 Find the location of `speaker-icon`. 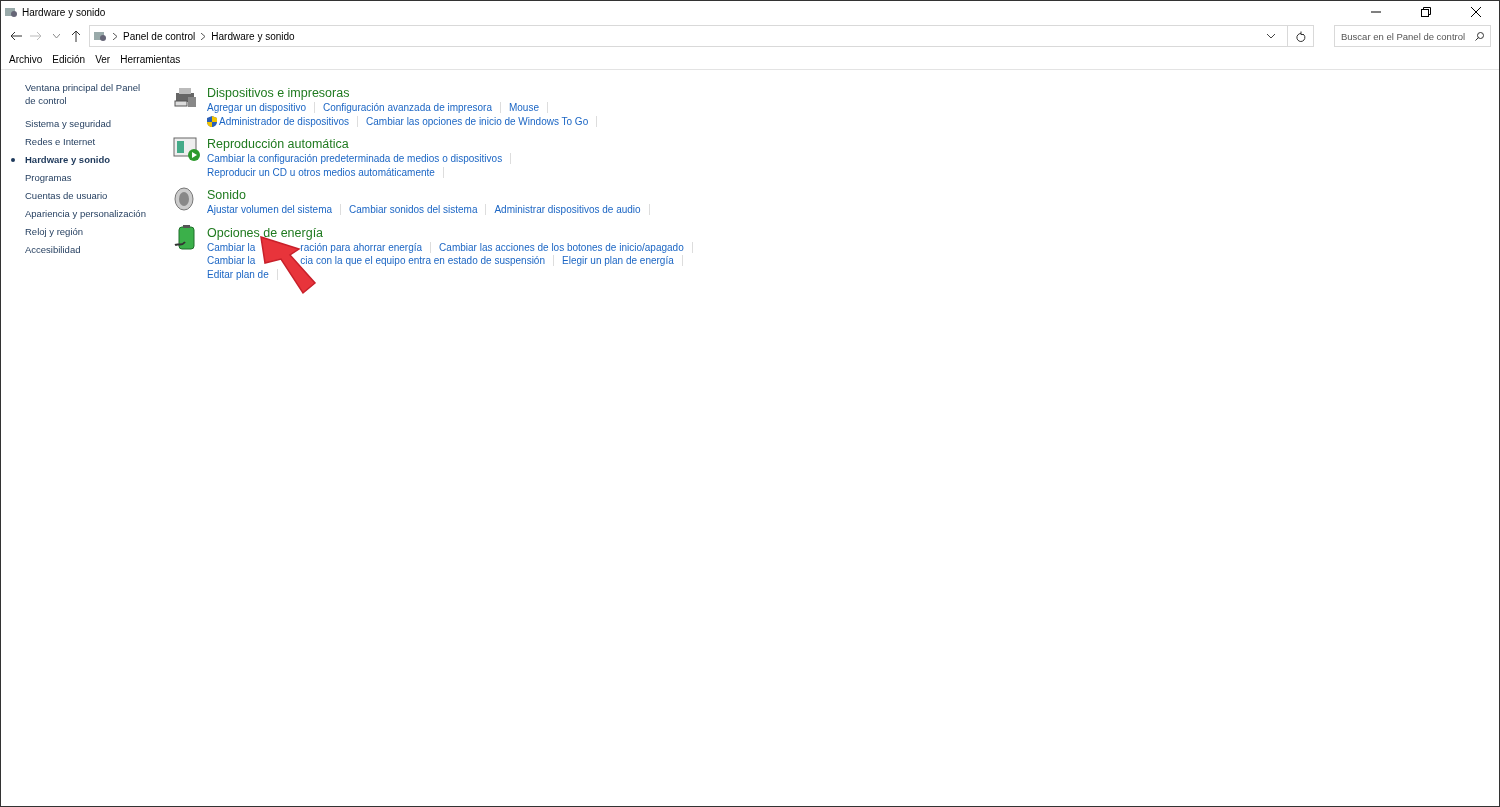

speaker-icon is located at coordinates (184, 199).